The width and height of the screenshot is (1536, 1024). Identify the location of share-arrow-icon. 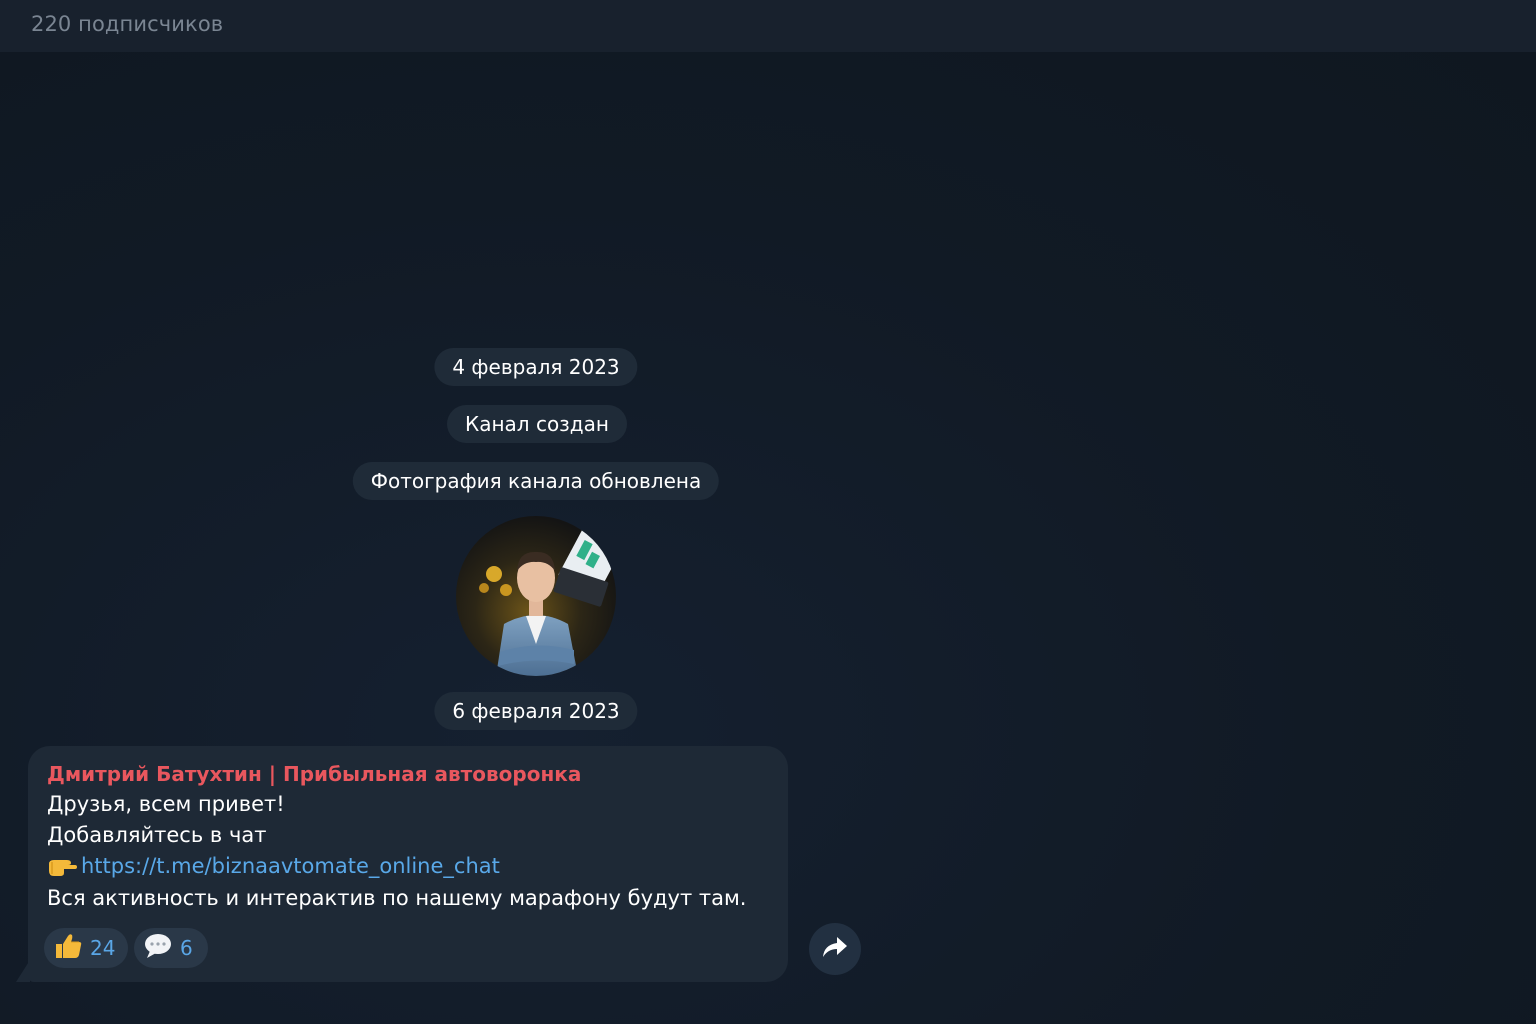
(835, 949).